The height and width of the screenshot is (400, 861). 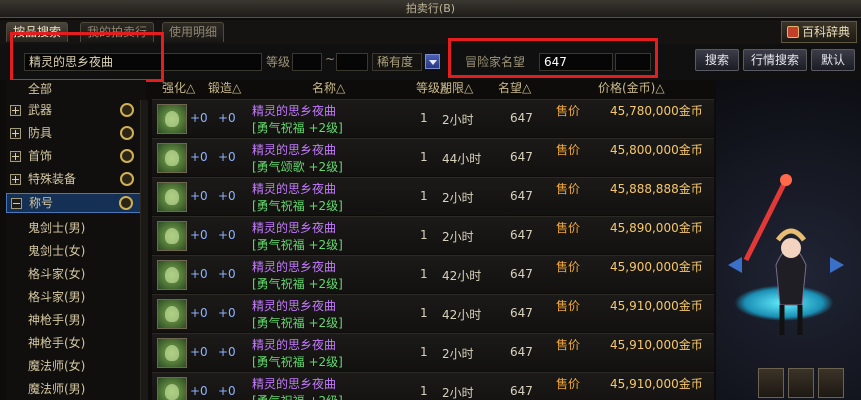 What do you see at coordinates (41, 203) in the screenshot?
I see `category-label: 称号` at bounding box center [41, 203].